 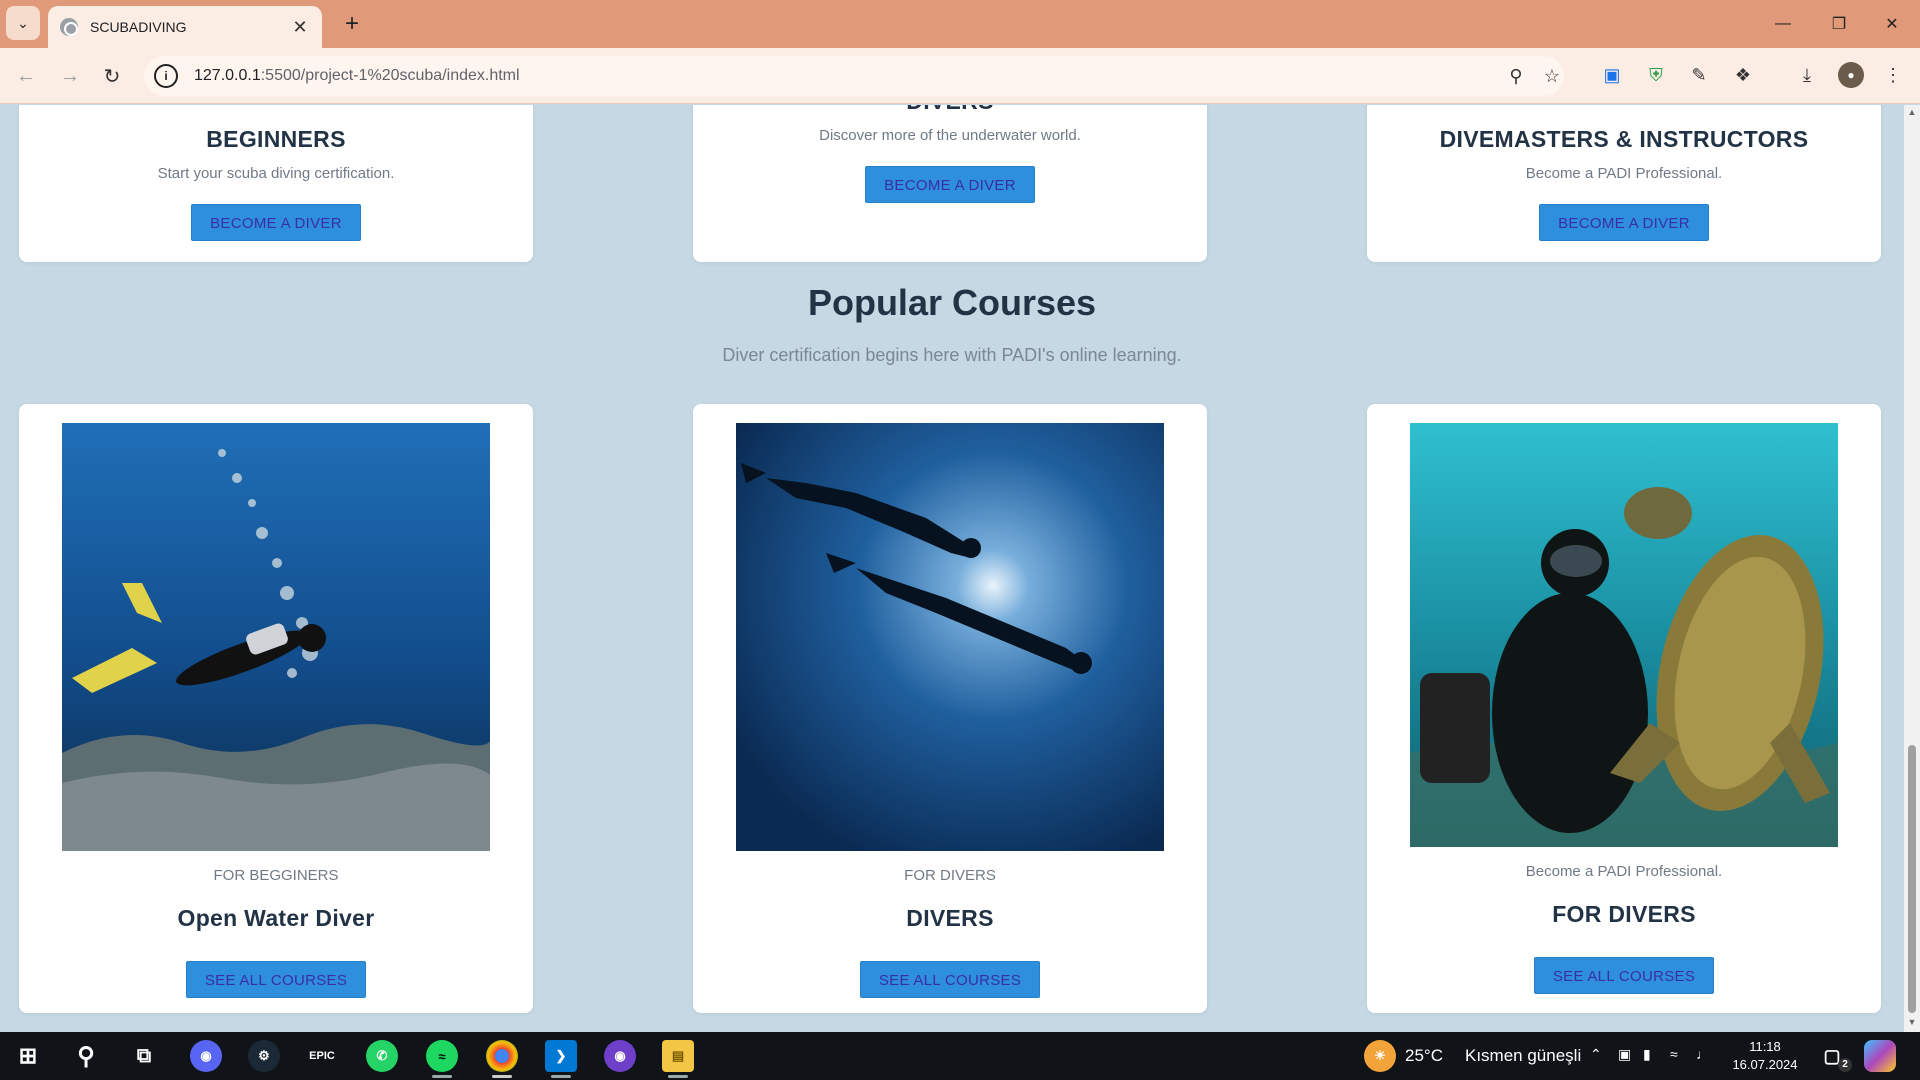 I want to click on profile-avatar: ●, so click(x=1851, y=75).